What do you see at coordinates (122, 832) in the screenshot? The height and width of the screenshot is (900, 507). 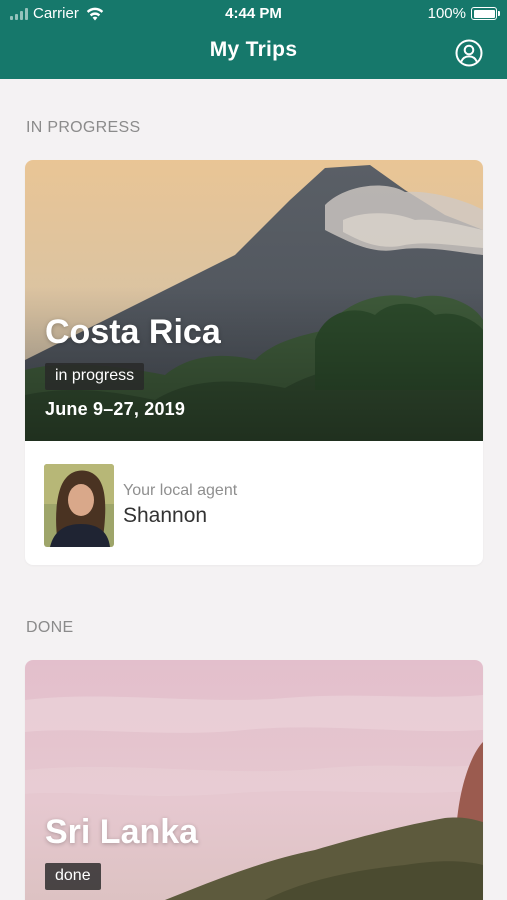 I see `trip-name: Sri Lanka` at bounding box center [122, 832].